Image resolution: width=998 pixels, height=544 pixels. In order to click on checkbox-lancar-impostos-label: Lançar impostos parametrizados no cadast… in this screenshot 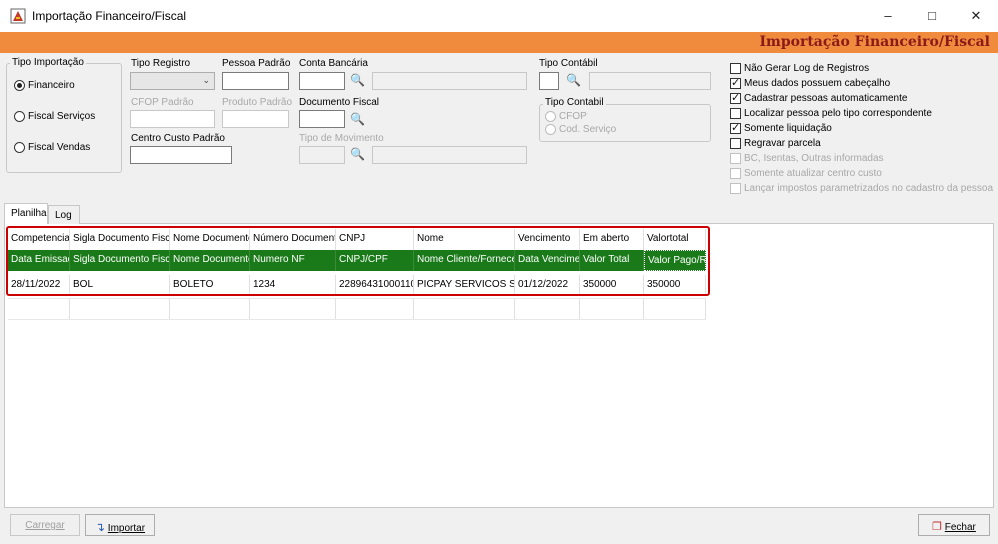, I will do `click(869, 188)`.